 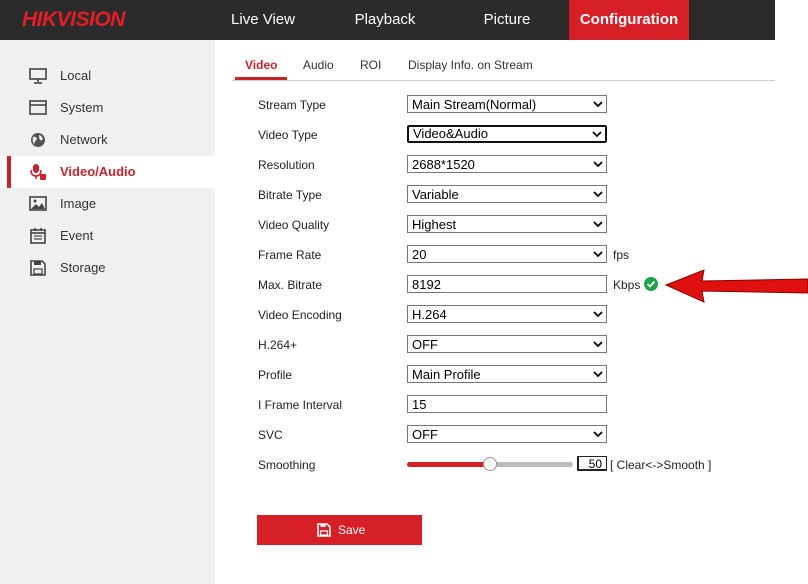 I want to click on nav-live-view: Live View, so click(x=263, y=20).